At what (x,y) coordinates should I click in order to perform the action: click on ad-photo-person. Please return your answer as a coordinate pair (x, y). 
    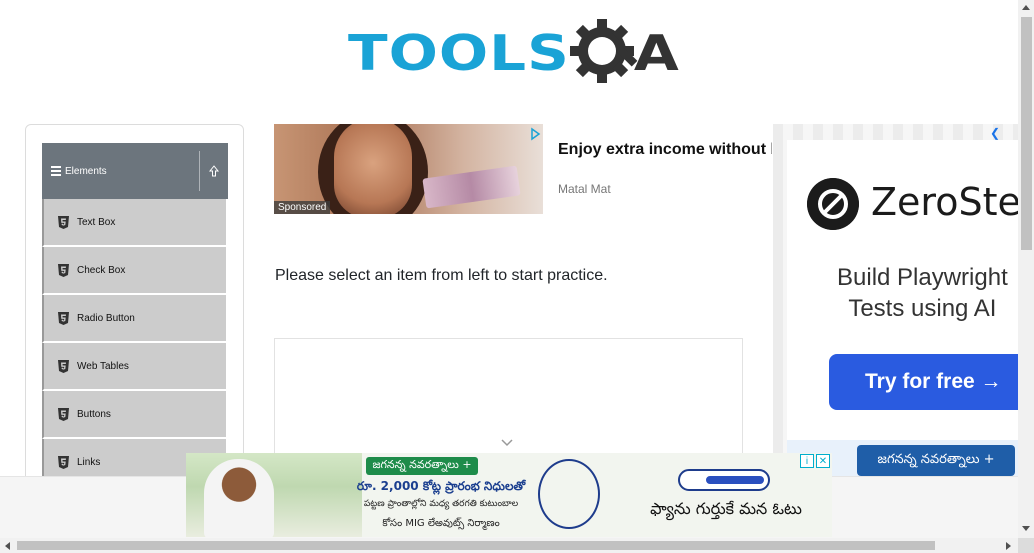
    Looking at the image, I should click on (239, 498).